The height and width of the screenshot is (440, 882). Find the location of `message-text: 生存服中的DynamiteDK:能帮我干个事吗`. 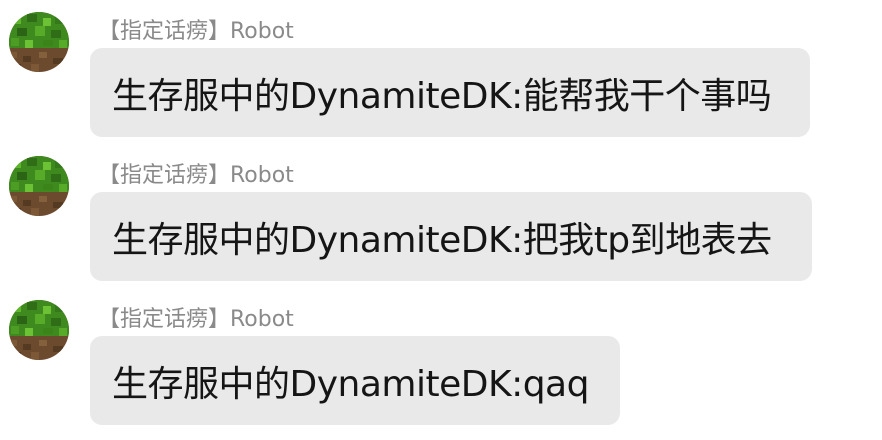

message-text: 生存服中的DynamiteDK:能帮我干个事吗 is located at coordinates (442, 96).